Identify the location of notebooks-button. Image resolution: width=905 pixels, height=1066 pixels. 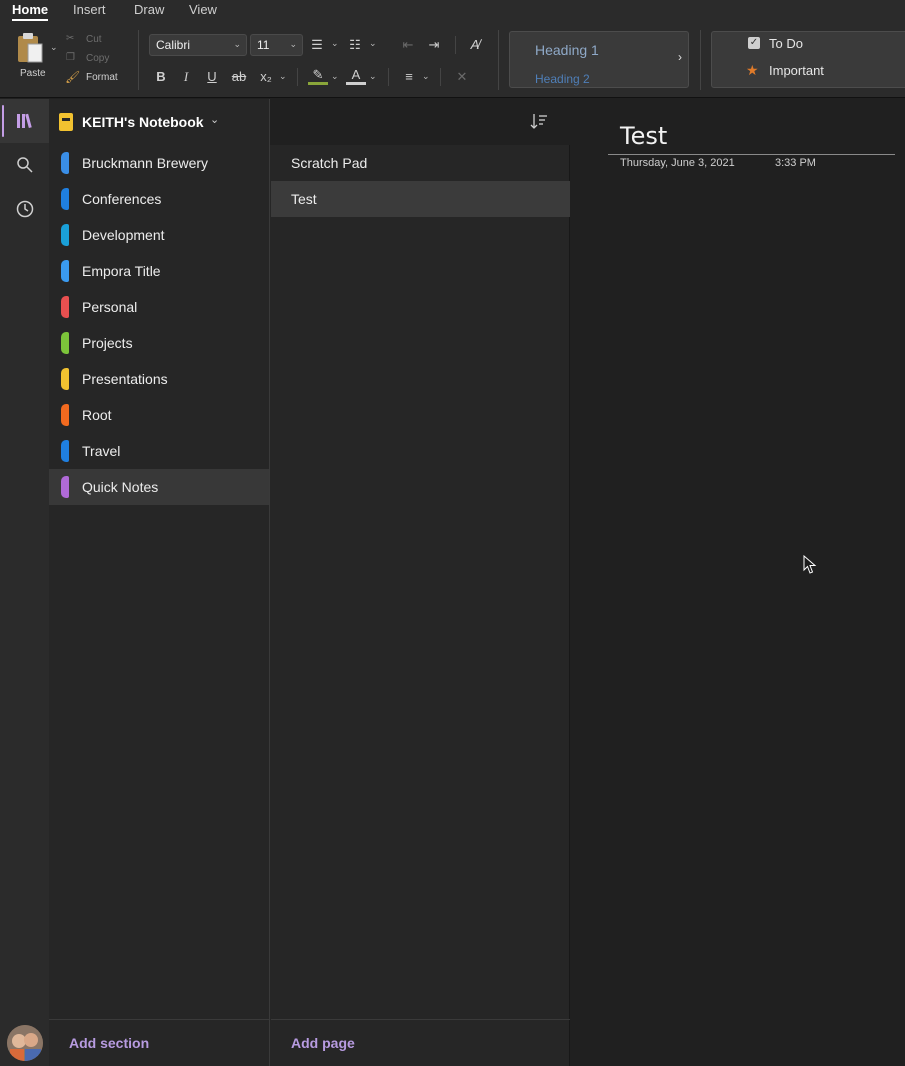
(24, 121).